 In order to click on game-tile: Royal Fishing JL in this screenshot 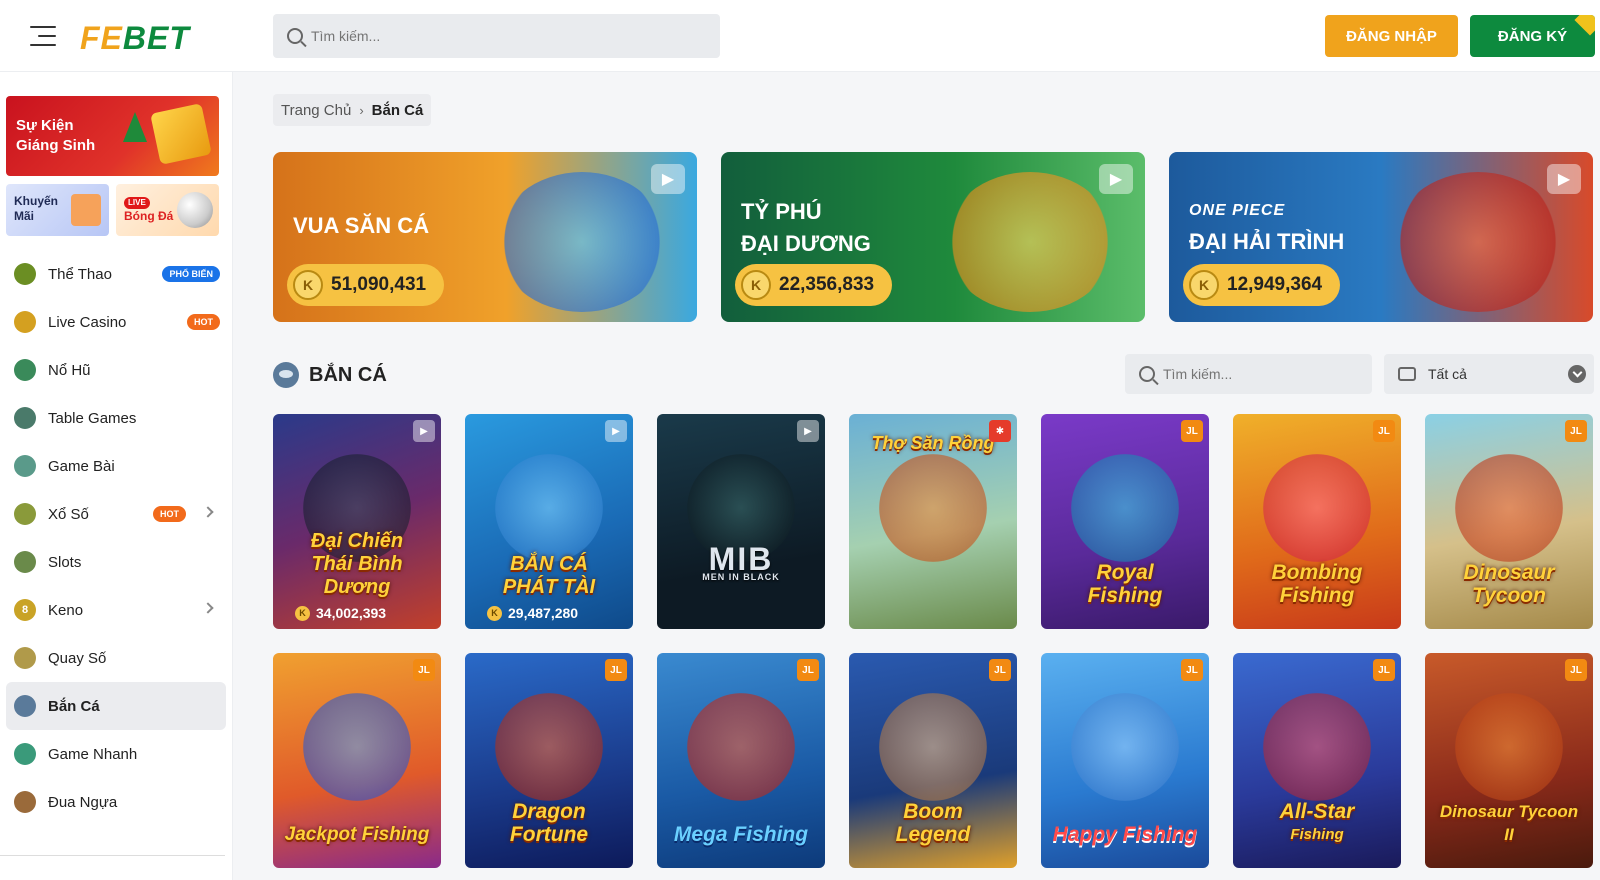, I will do `click(1125, 521)`.